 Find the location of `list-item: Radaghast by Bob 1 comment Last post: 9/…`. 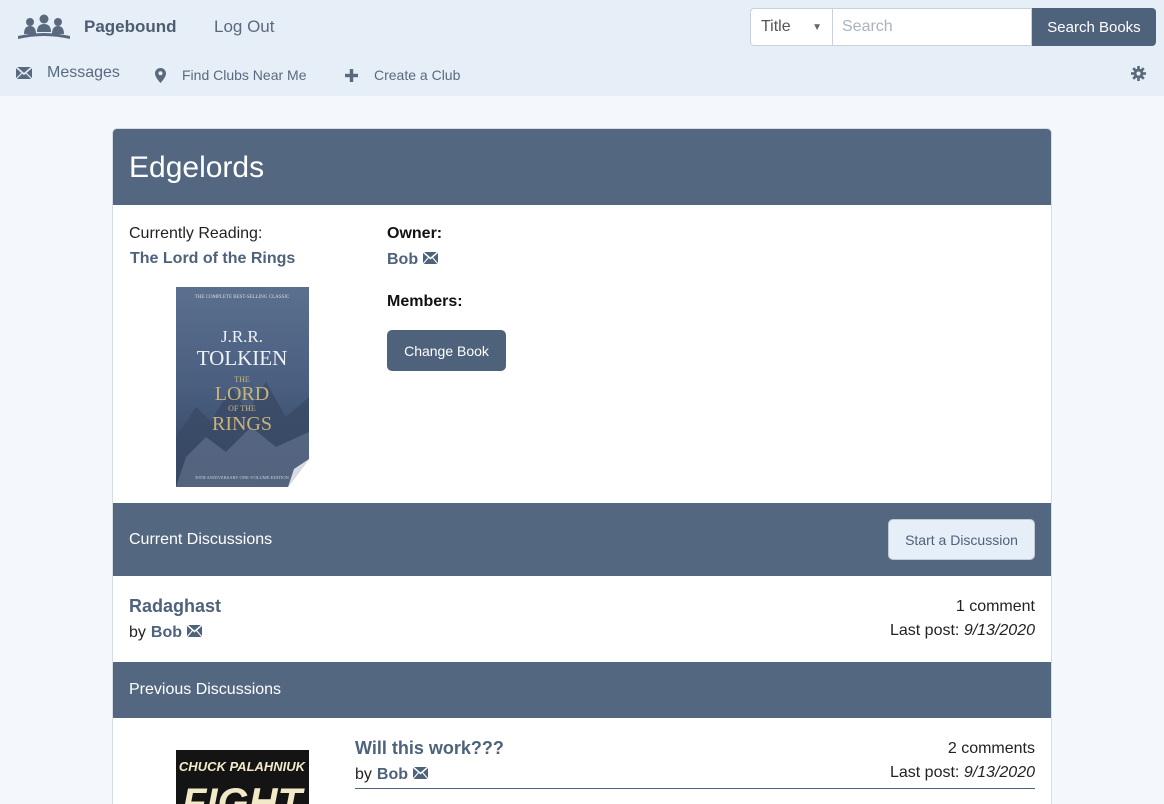

list-item: Radaghast by Bob 1 comment Last post: 9/… is located at coordinates (582, 619).